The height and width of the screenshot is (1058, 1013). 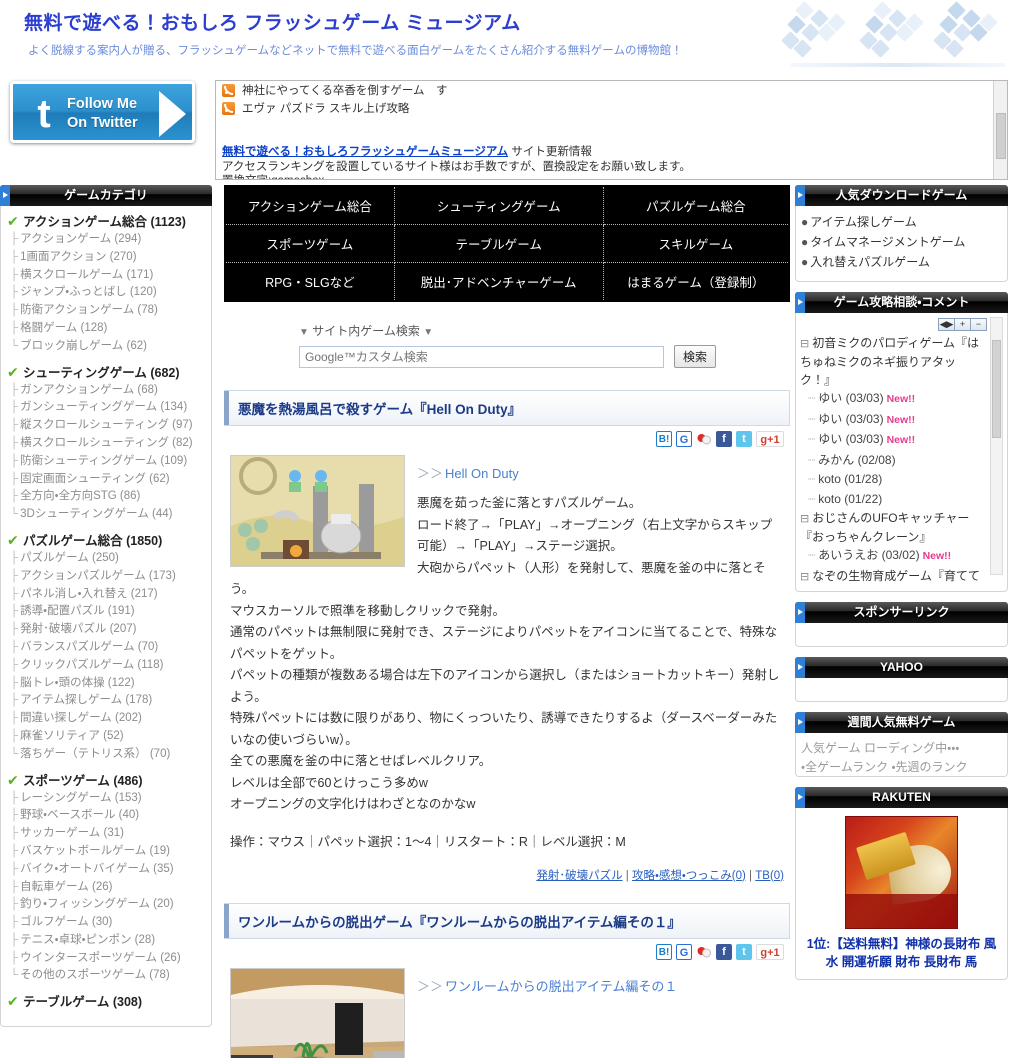 I want to click on category-sub-item: ├ 釣り・フィッシングゲーム (20), so click(x=106, y=905).